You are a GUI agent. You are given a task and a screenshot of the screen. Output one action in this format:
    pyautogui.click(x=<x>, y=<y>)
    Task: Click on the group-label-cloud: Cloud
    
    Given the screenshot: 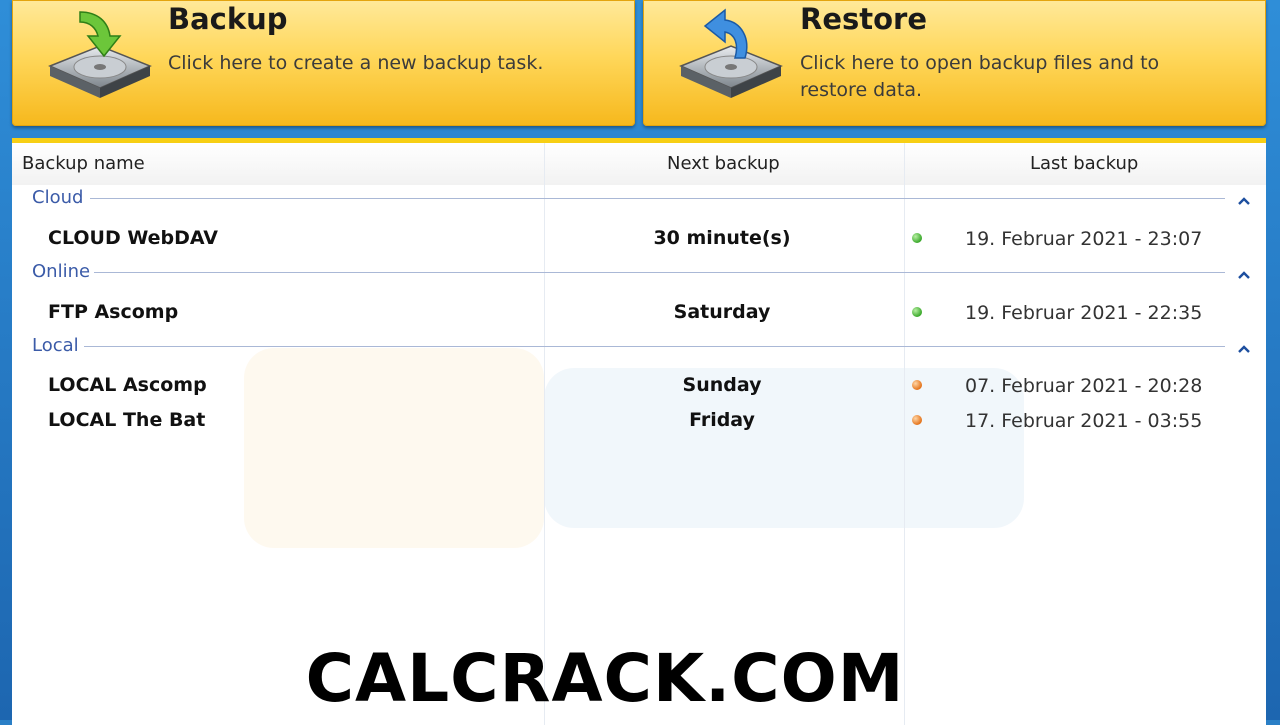 What is the action you would take?
    pyautogui.click(x=58, y=197)
    